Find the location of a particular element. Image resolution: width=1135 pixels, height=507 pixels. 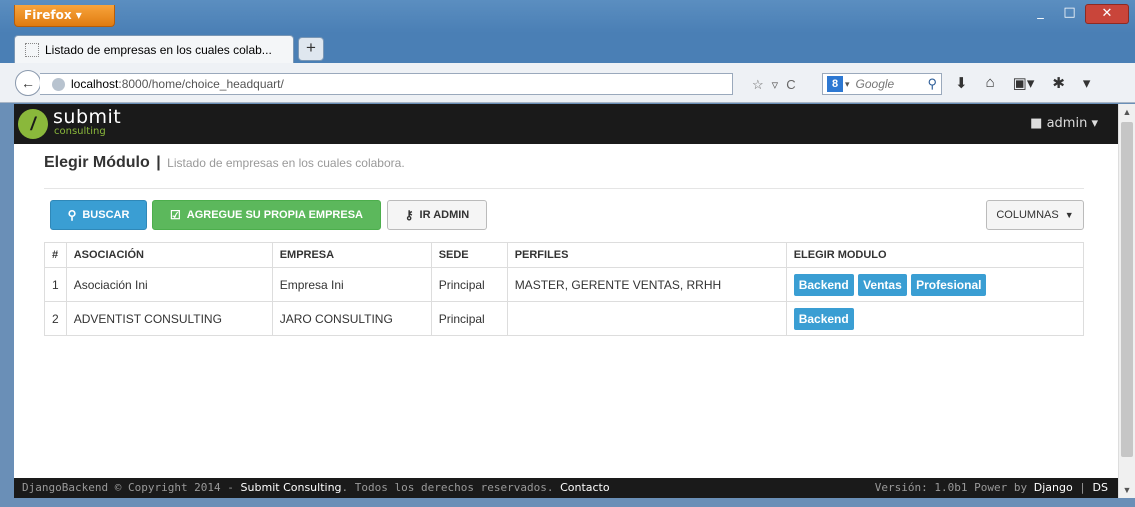

minimize-button: _ is located at coordinates (1040, 14).